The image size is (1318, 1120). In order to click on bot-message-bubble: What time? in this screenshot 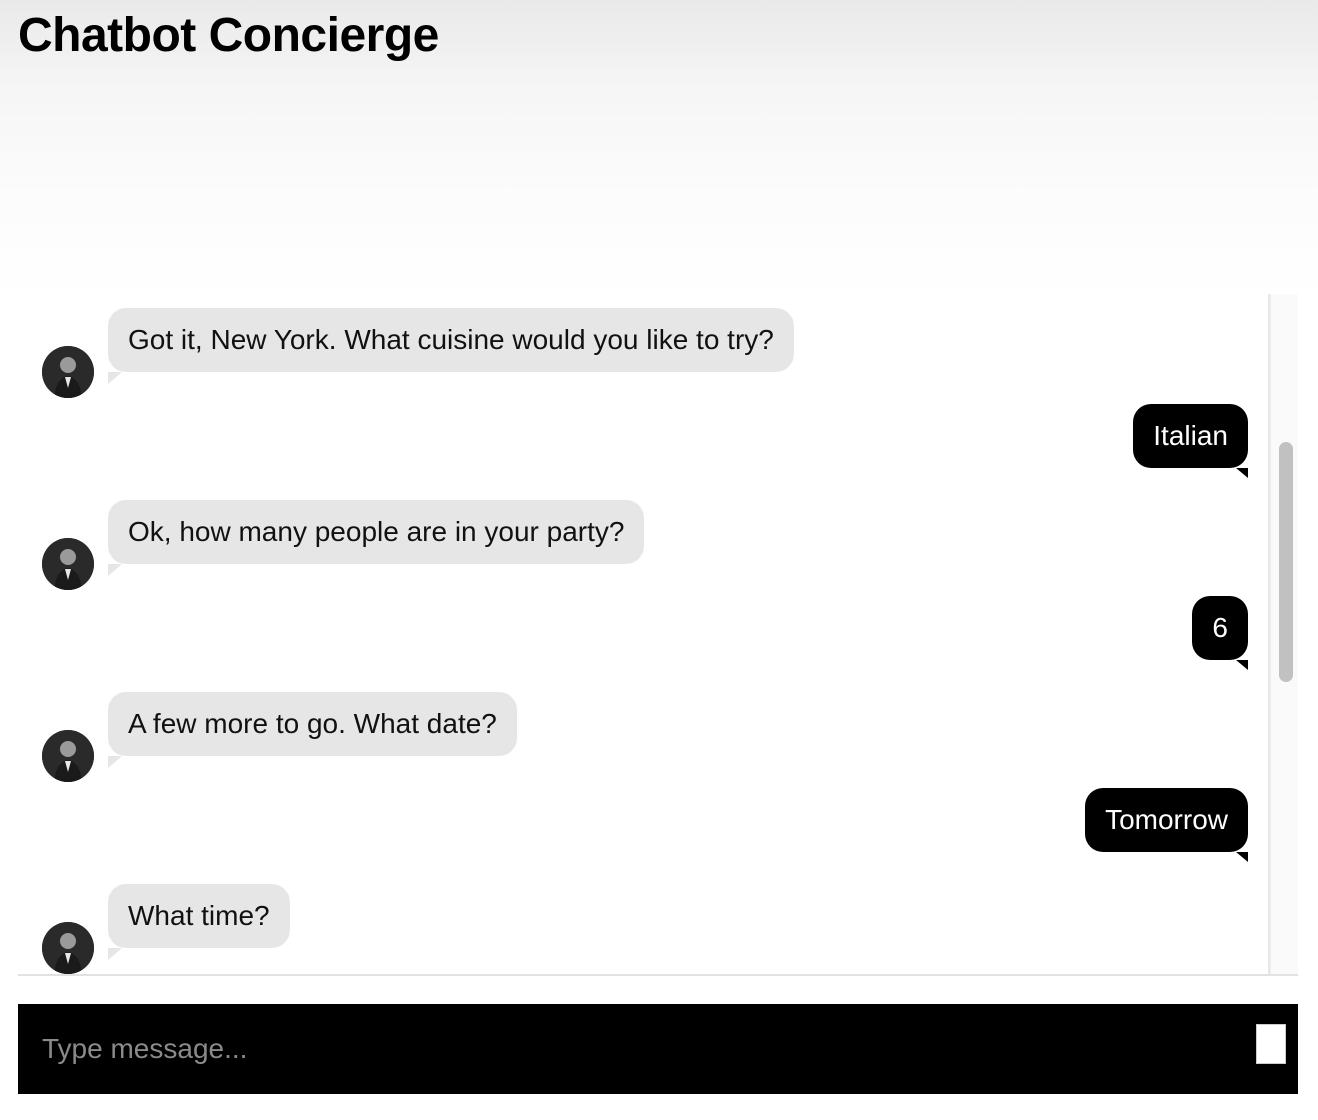, I will do `click(199, 922)`.